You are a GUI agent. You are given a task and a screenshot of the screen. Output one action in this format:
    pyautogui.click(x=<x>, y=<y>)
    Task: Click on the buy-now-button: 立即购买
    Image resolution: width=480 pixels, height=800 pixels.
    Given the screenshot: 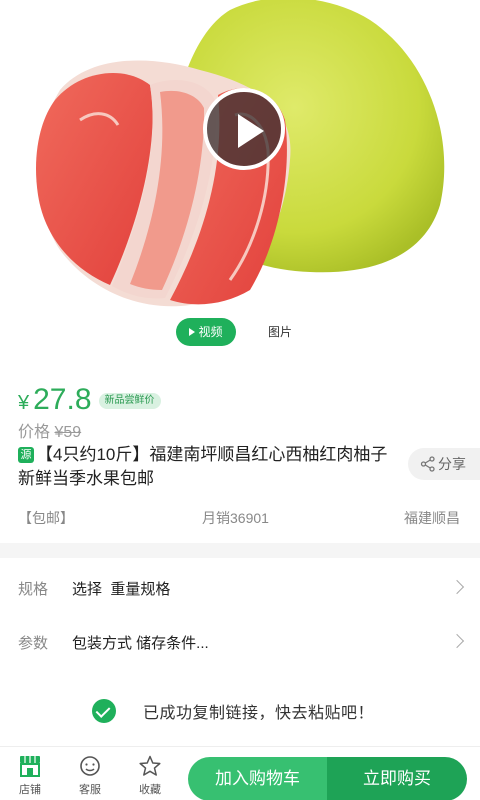 What is the action you would take?
    pyautogui.click(x=397, y=778)
    